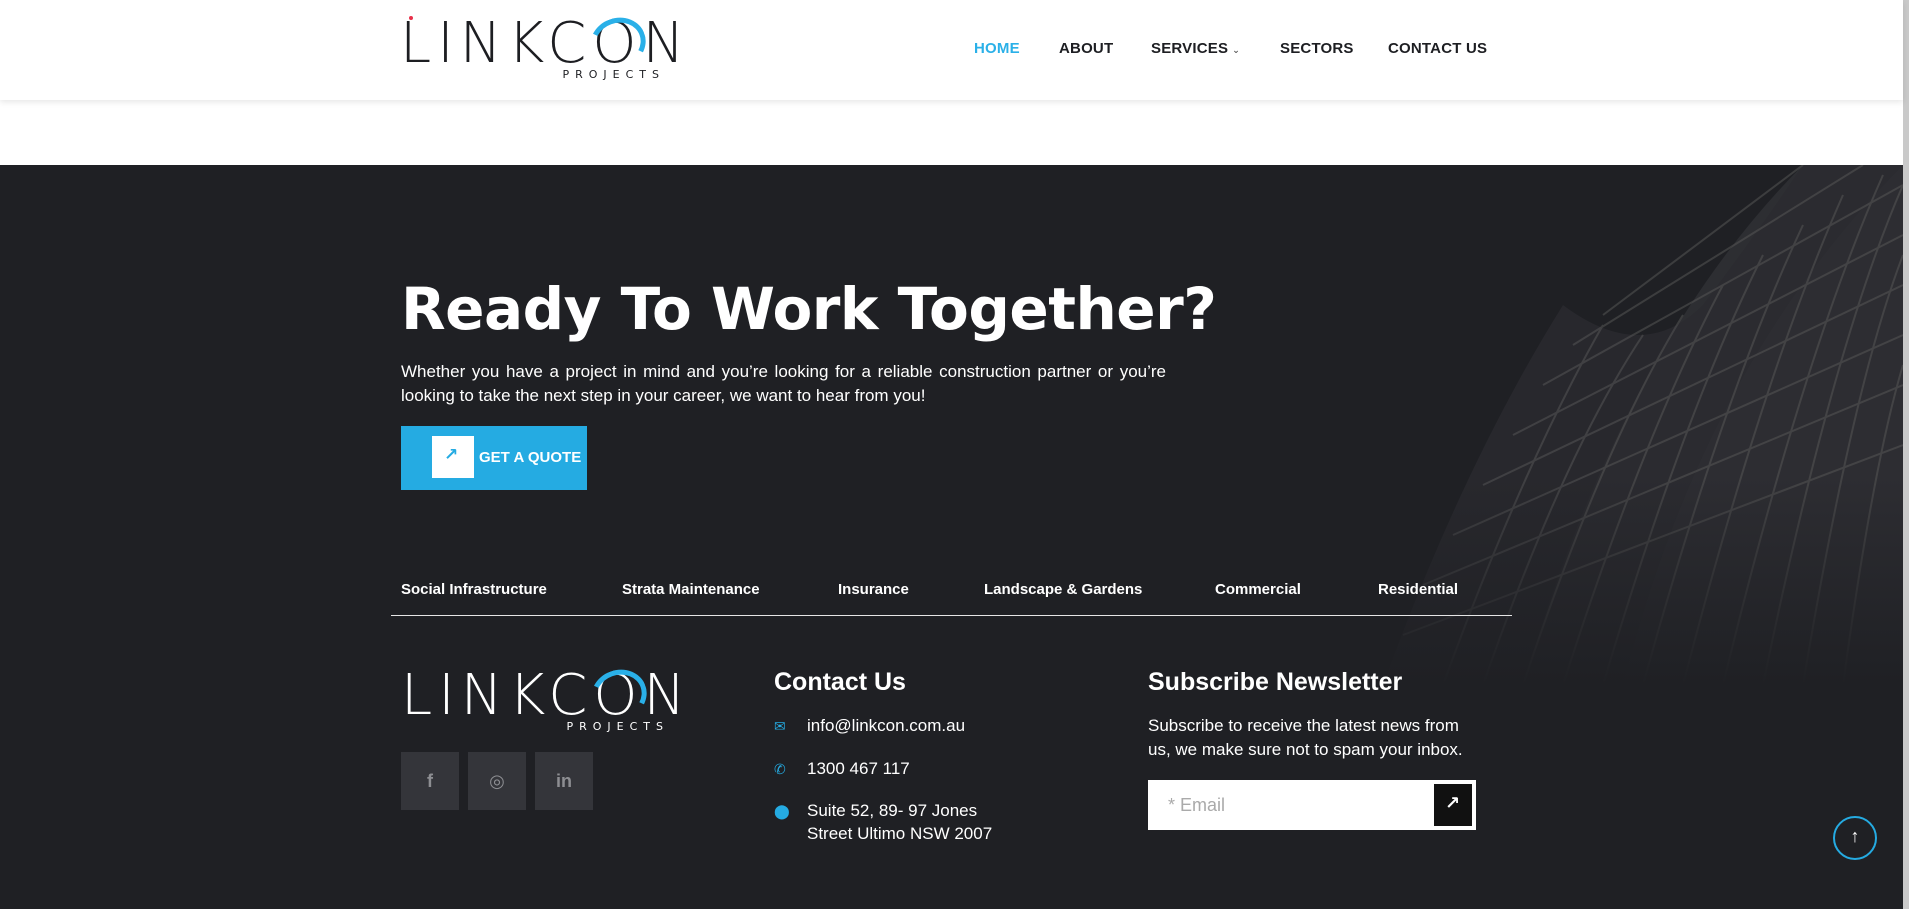 This screenshot has height=909, width=1909. I want to click on phone-icon: ✆, so click(780, 769).